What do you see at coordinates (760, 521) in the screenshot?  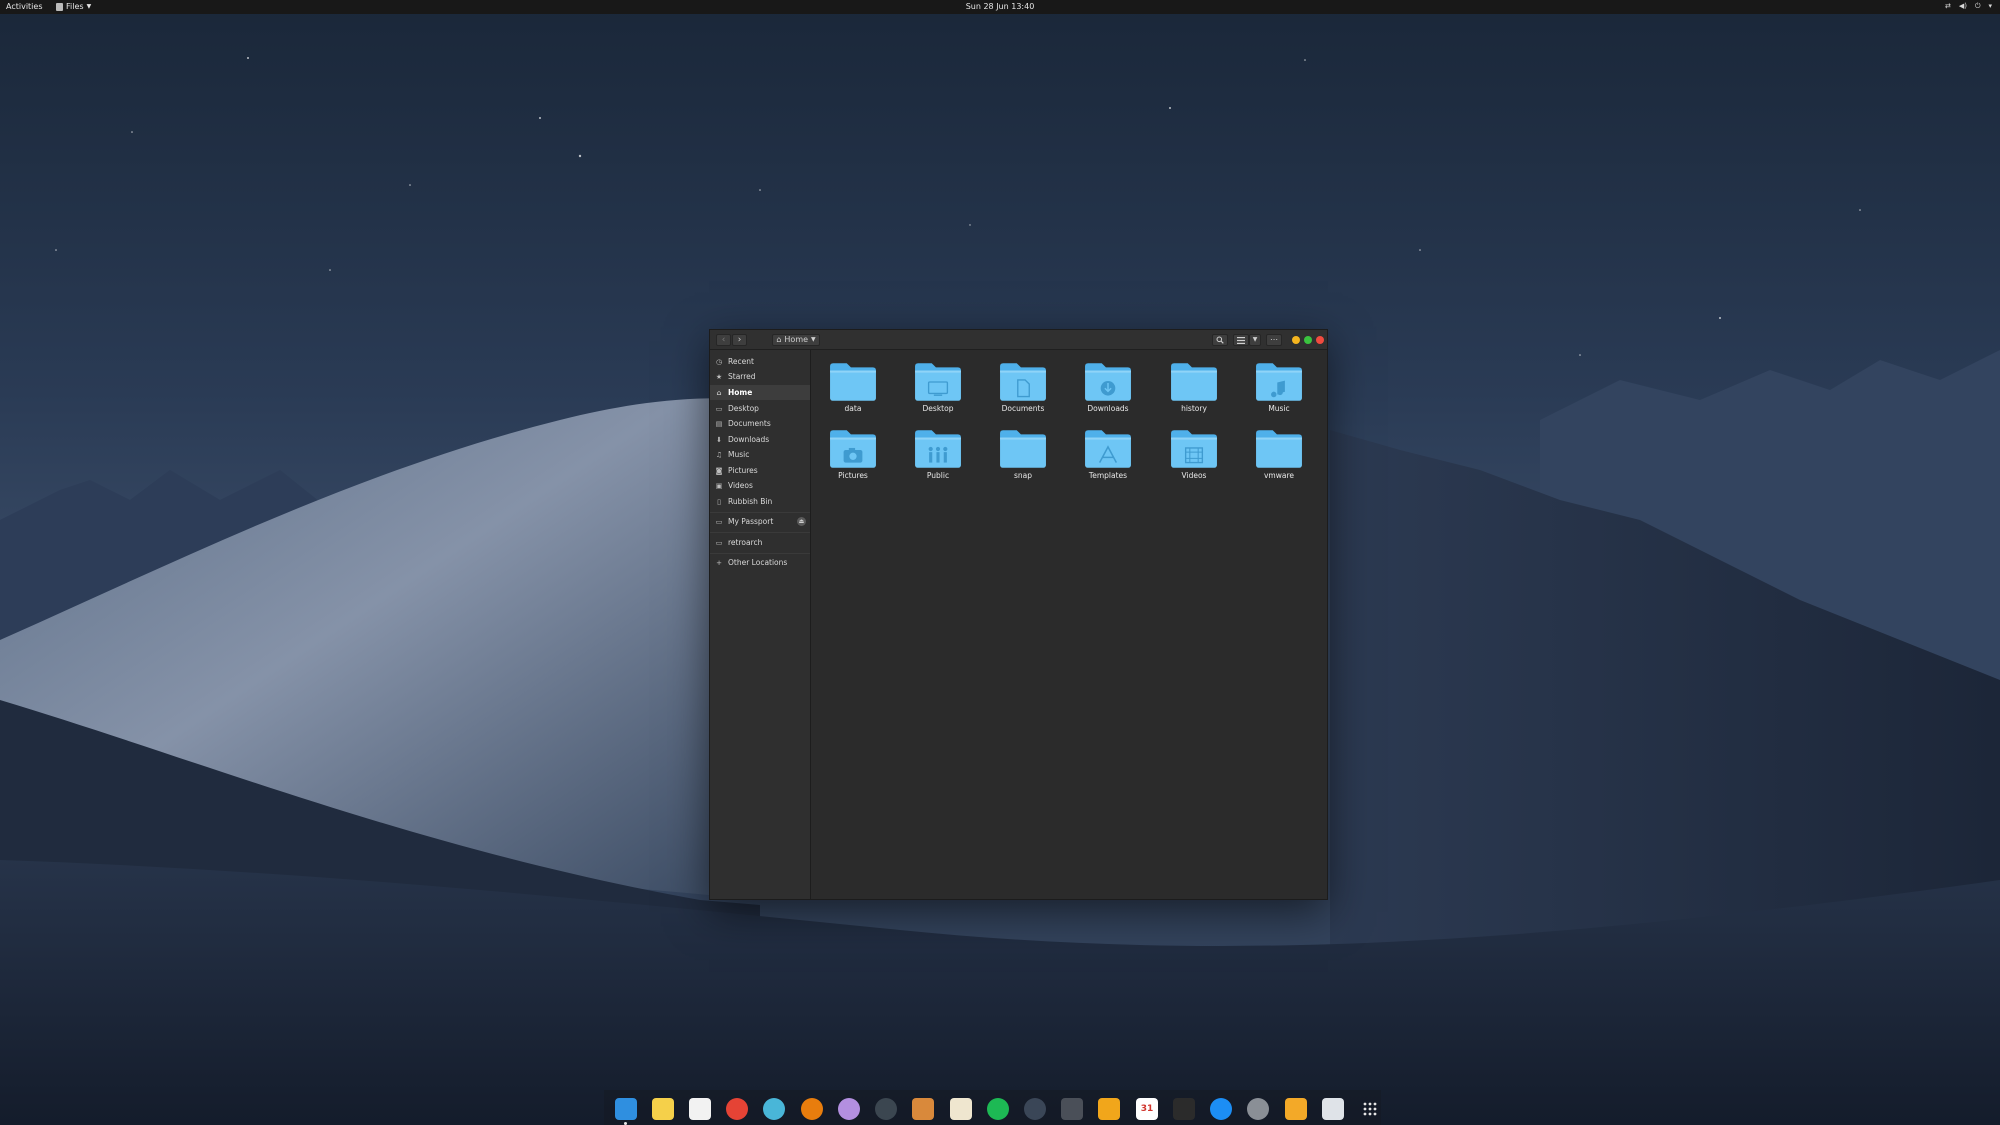 I see `sidebar-item-my-passport: ▭ My Passport ⏏` at bounding box center [760, 521].